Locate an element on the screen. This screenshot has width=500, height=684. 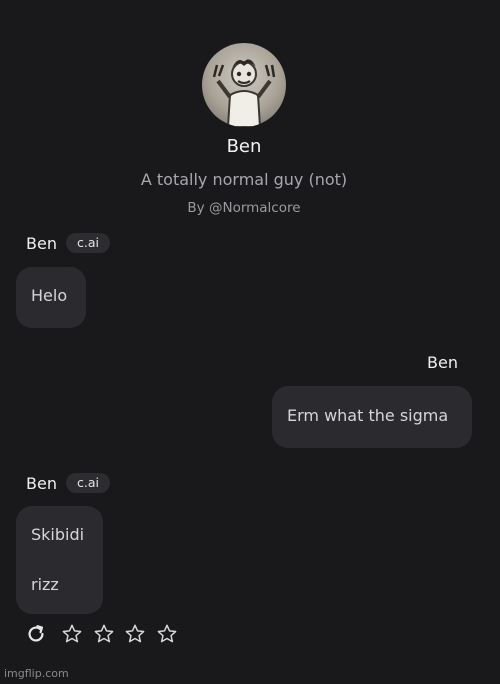
user-sender-name: Ben is located at coordinates (442, 362).